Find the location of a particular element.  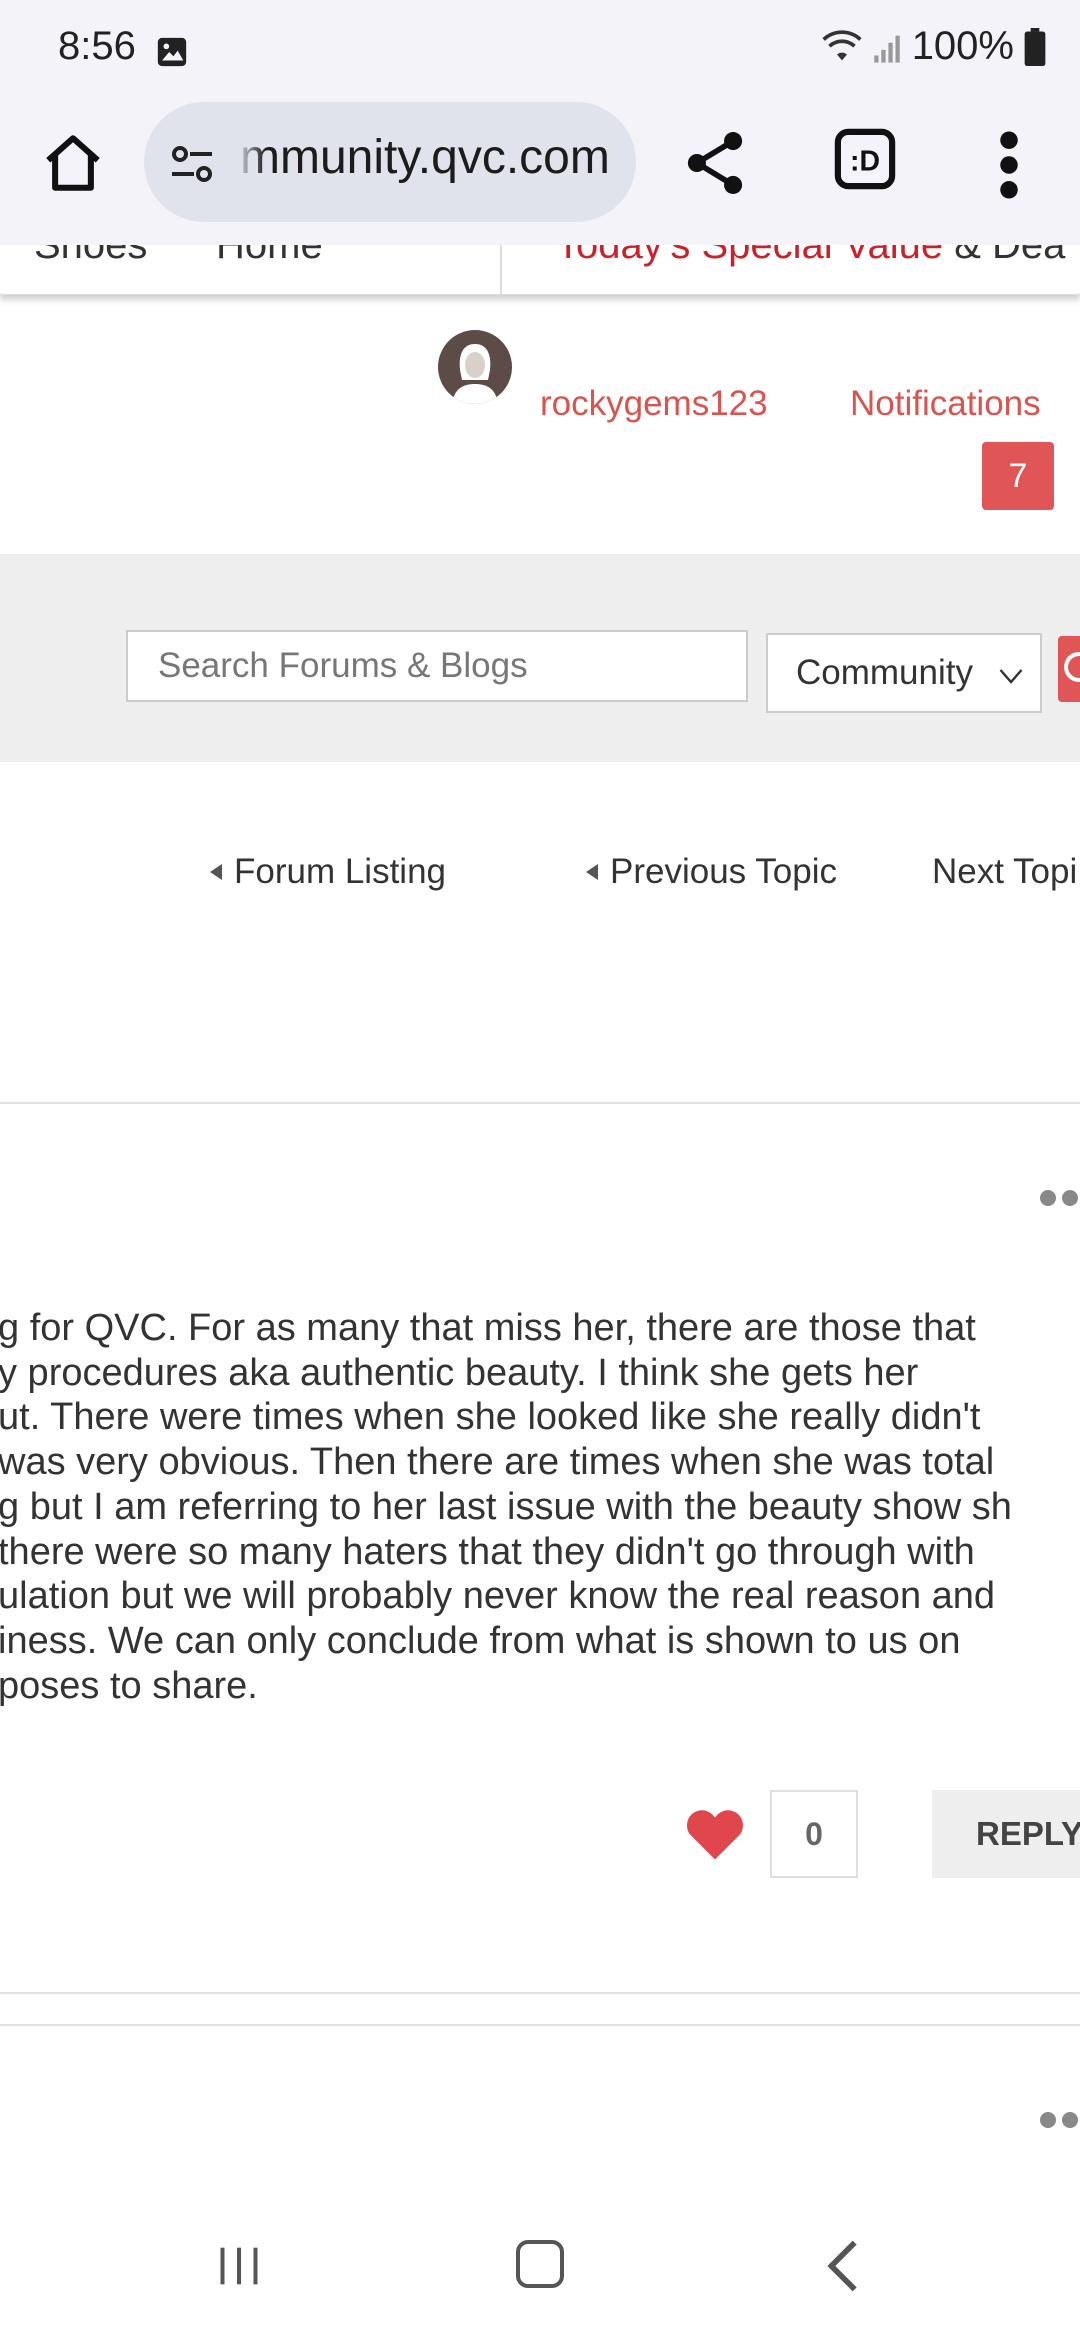

tab-switcher-icon: :D is located at coordinates (865, 159).